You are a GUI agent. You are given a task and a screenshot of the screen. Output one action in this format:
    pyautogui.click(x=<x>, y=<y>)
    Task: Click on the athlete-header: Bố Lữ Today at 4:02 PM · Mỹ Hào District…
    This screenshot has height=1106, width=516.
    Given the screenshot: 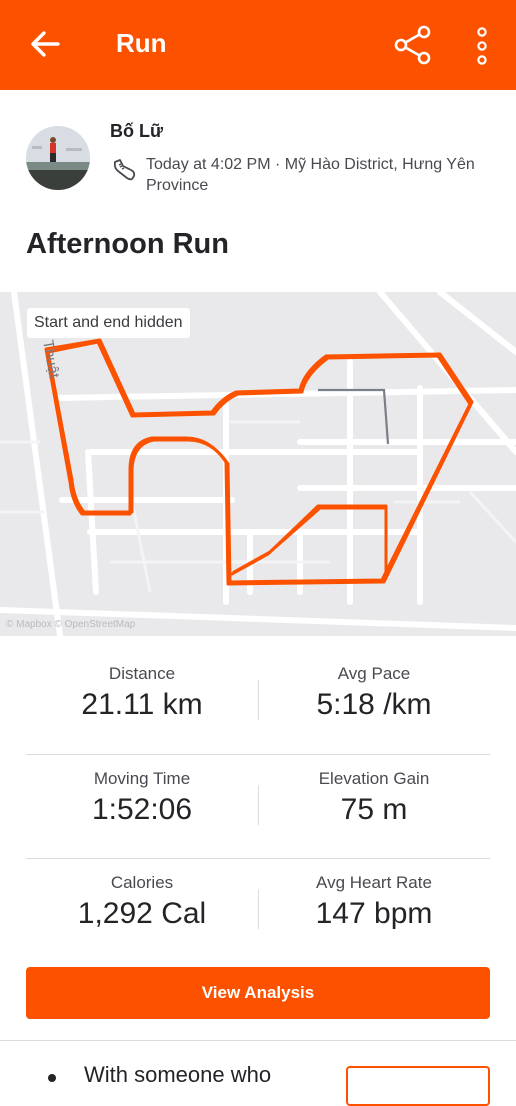 What is the action you would take?
    pyautogui.click(x=261, y=158)
    